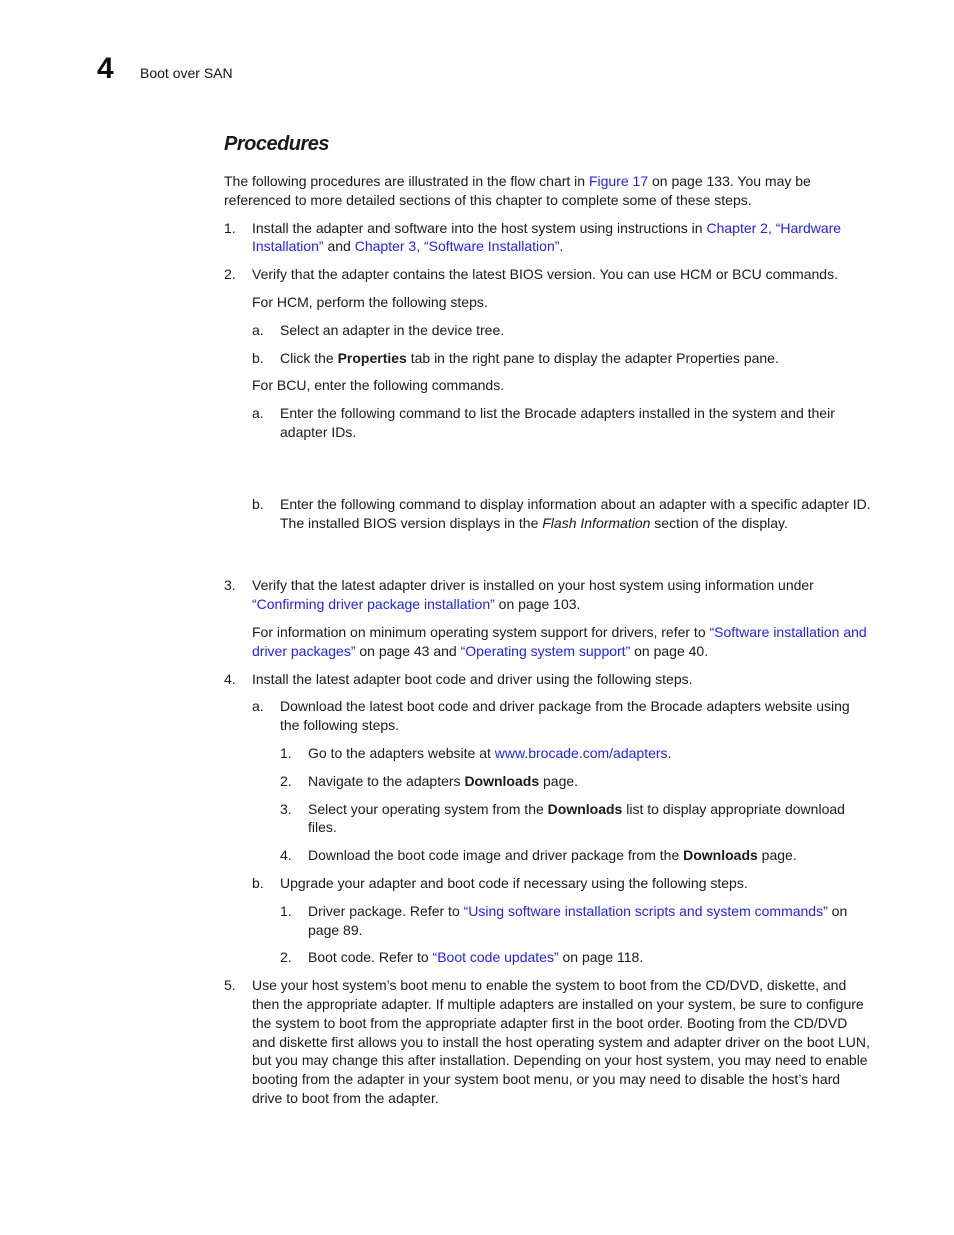 The image size is (954, 1235). What do you see at coordinates (277, 144) in the screenshot?
I see `section-title: Procedures` at bounding box center [277, 144].